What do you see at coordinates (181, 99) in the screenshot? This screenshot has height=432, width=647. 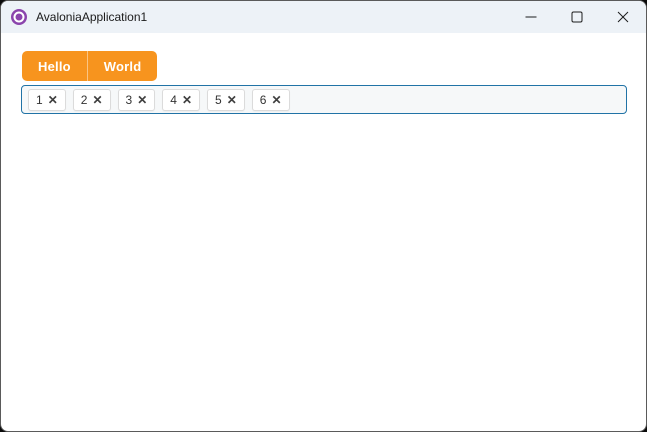 I see `chip-item: 4 ✕` at bounding box center [181, 99].